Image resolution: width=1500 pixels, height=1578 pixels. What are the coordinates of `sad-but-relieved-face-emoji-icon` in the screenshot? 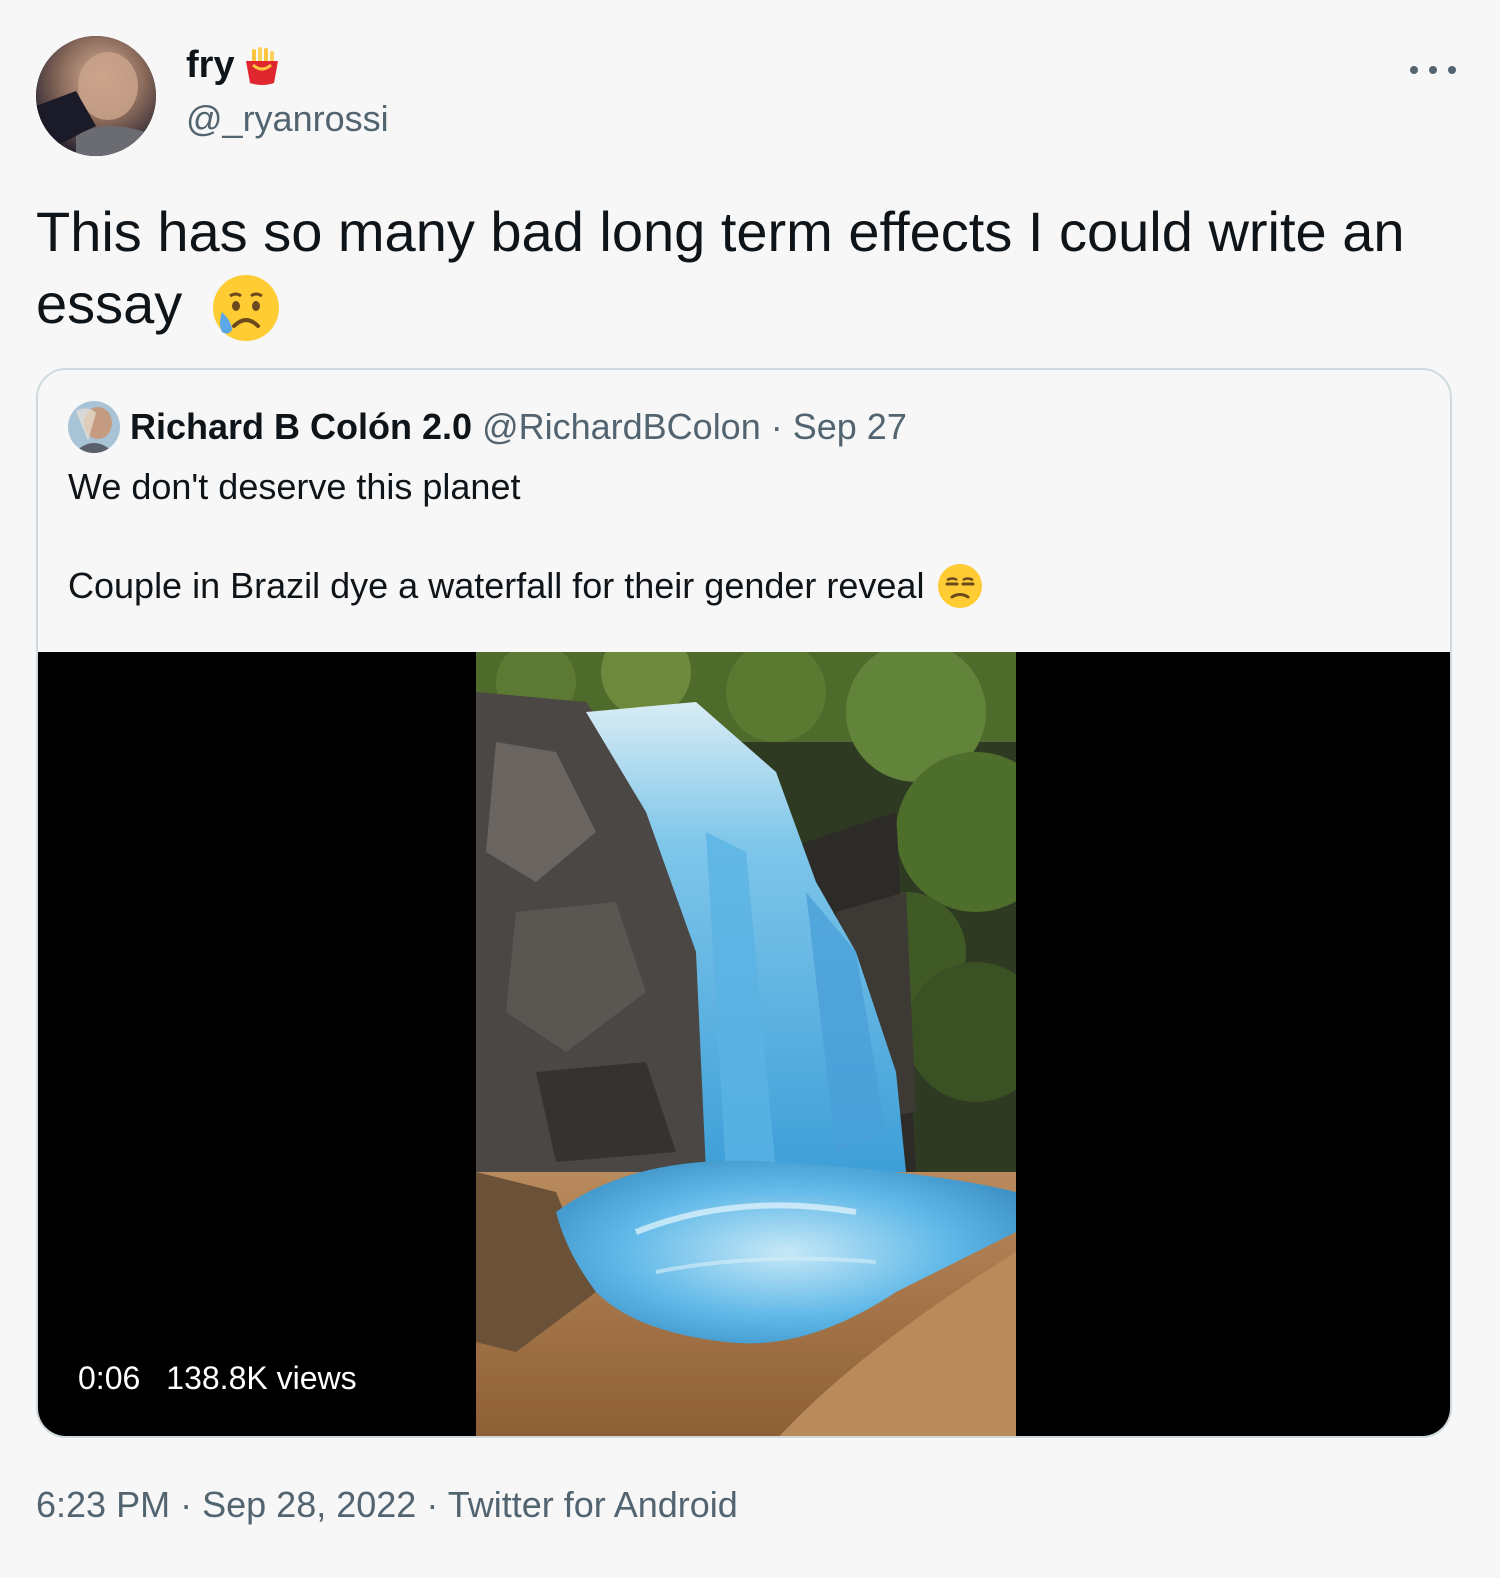 It's located at (245, 308).